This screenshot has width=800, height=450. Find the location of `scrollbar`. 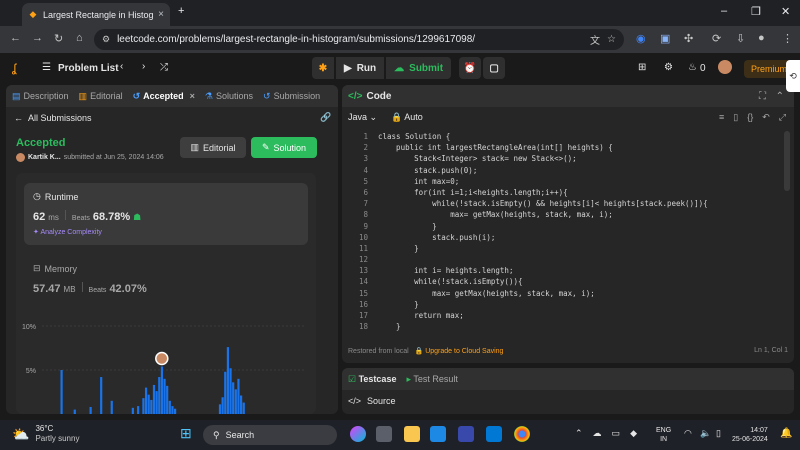

scrollbar is located at coordinates (787, 161).